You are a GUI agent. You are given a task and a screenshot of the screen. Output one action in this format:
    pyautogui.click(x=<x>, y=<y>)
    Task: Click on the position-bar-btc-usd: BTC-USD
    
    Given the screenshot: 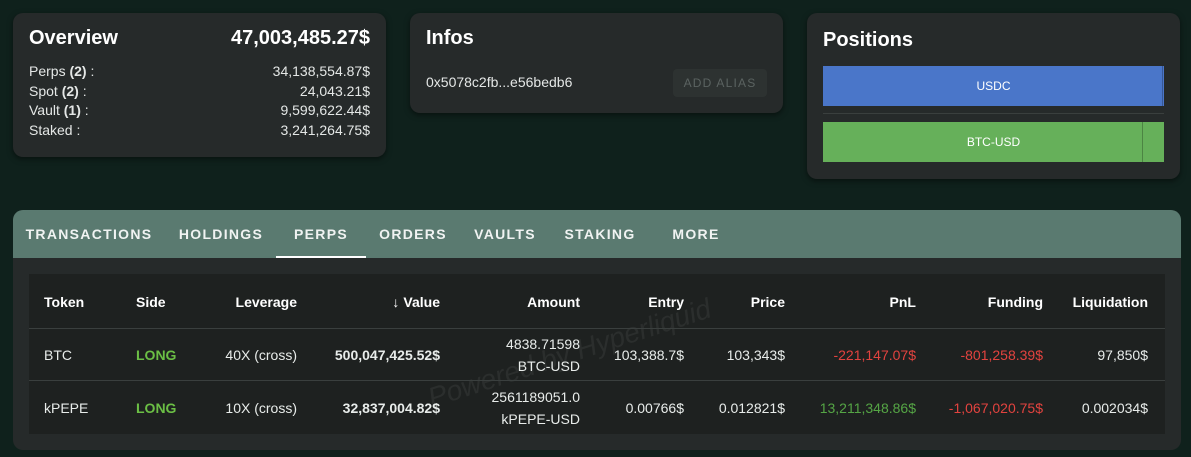 What is the action you would take?
    pyautogui.click(x=993, y=142)
    